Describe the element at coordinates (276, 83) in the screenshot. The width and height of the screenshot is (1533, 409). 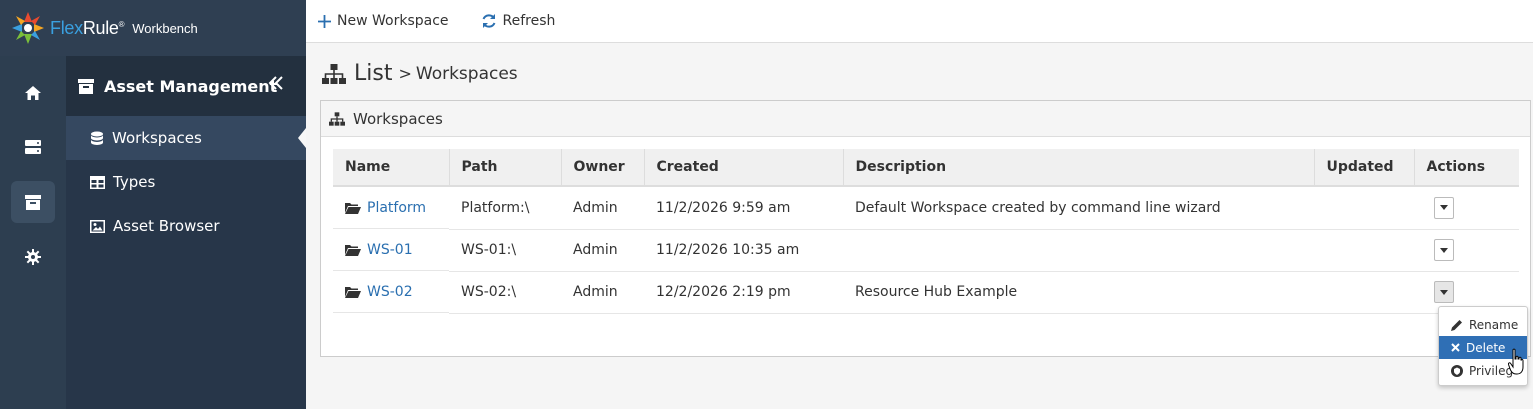
I see `double-chevron-left-icon` at that location.